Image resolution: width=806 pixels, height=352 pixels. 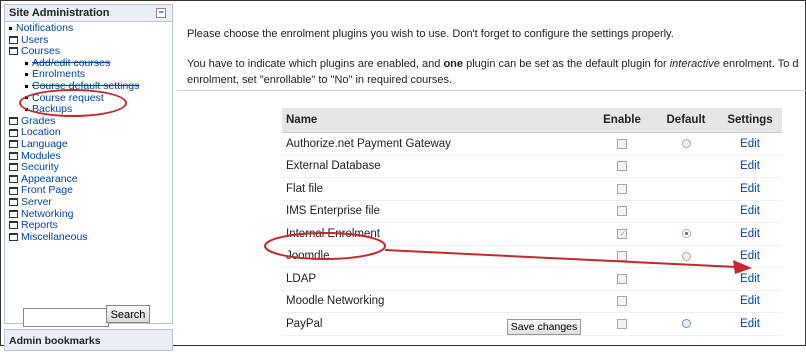 I want to click on site-administration-header: Site Administration −, so click(x=88, y=13).